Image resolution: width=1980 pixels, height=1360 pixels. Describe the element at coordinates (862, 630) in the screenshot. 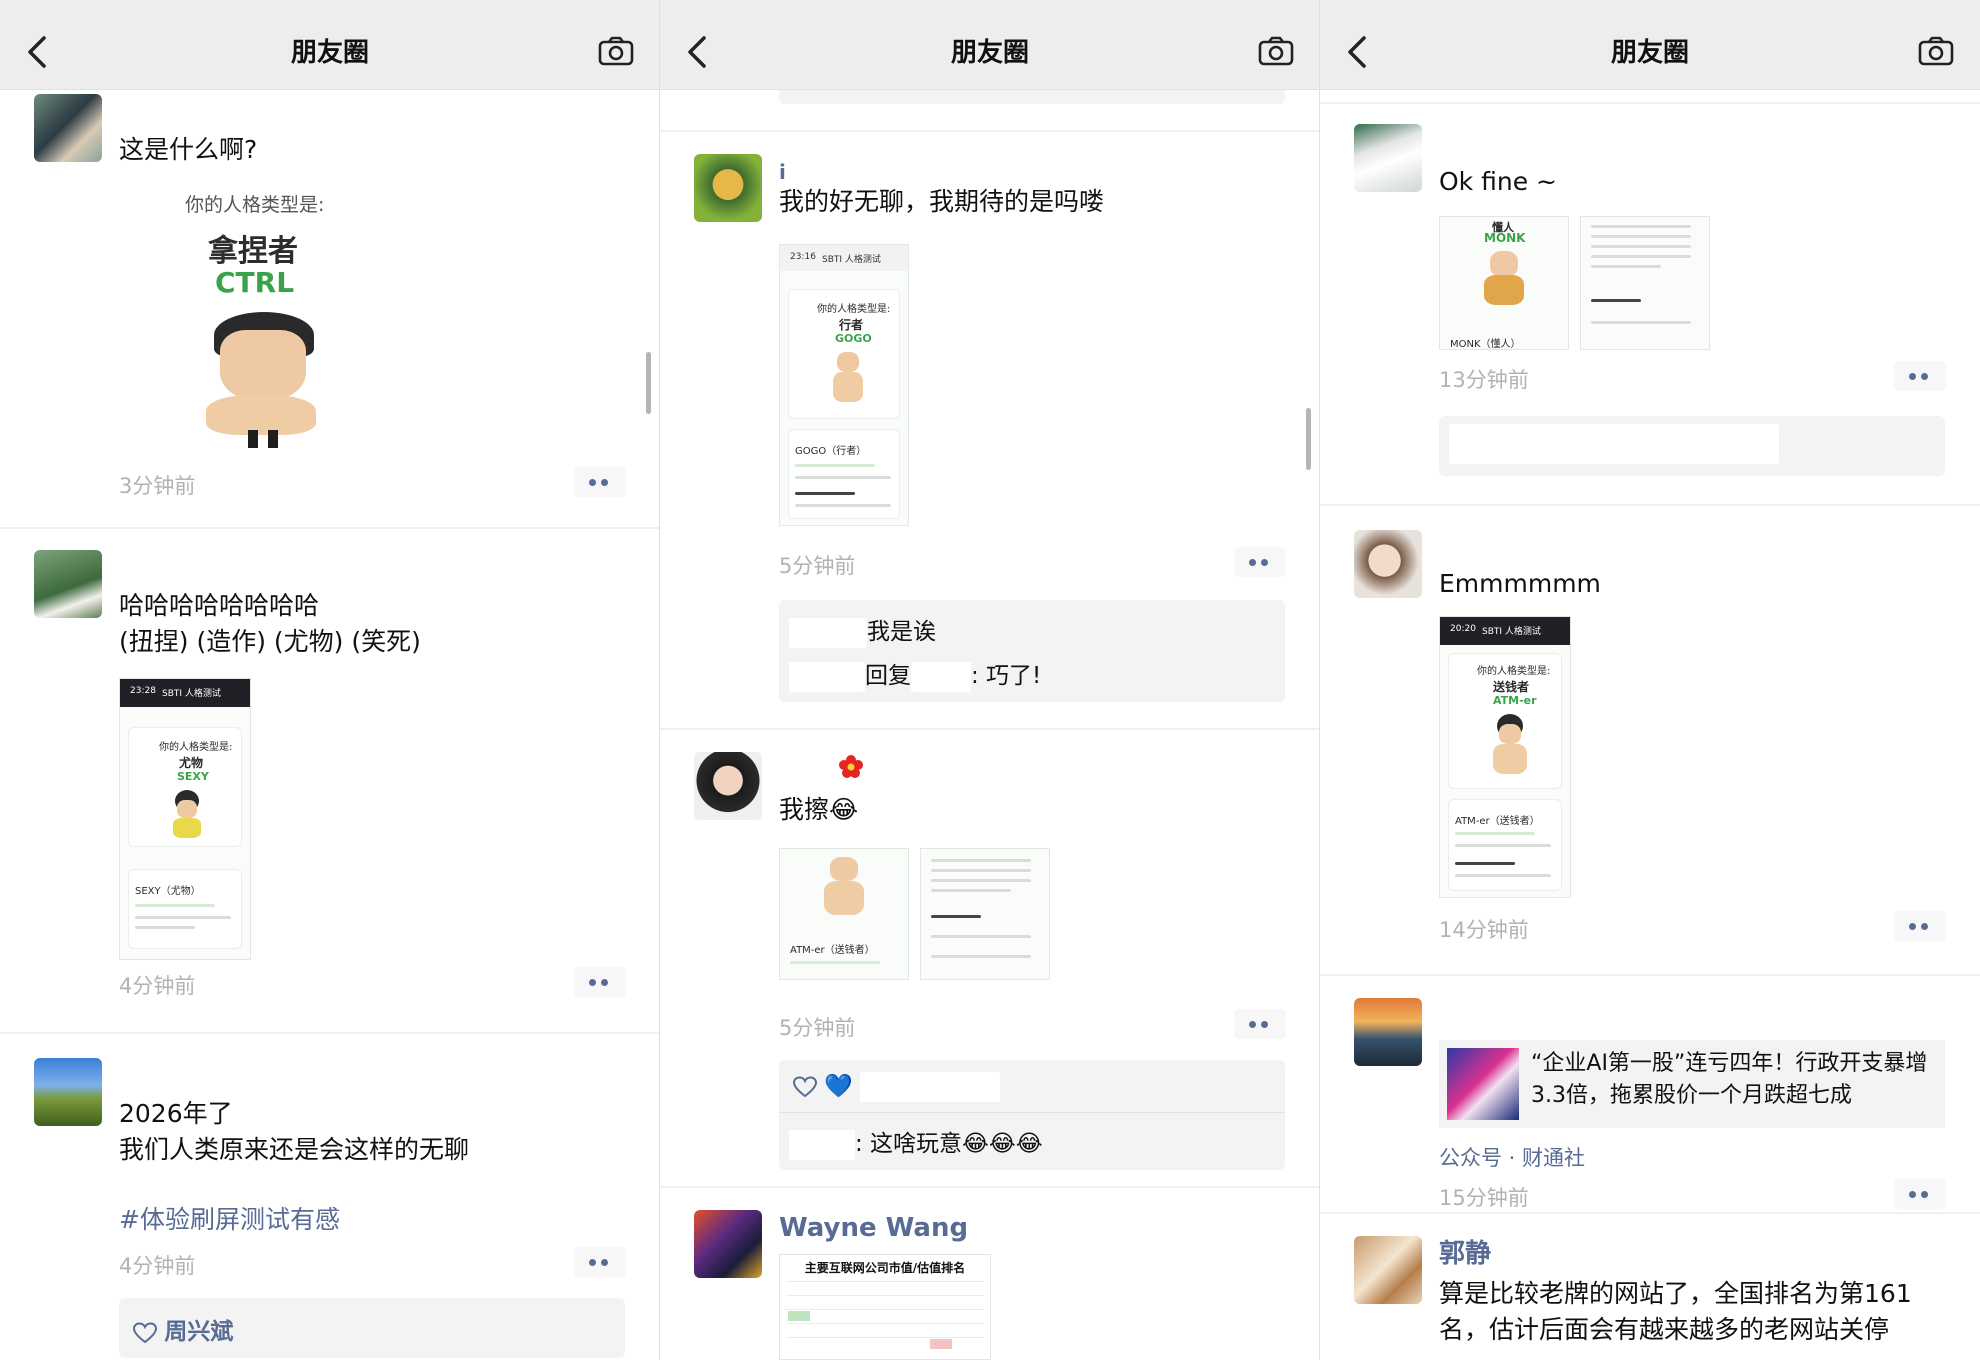

I see `comment-line: 我是诶` at that location.